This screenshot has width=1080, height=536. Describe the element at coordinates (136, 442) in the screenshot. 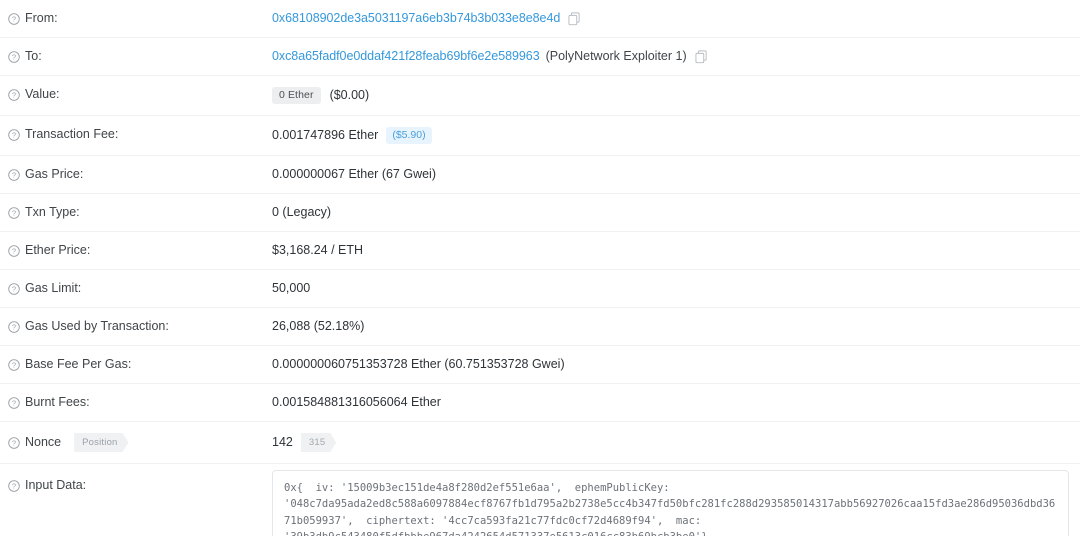

I see `row-label-nonce: ? Nonce Position` at that location.